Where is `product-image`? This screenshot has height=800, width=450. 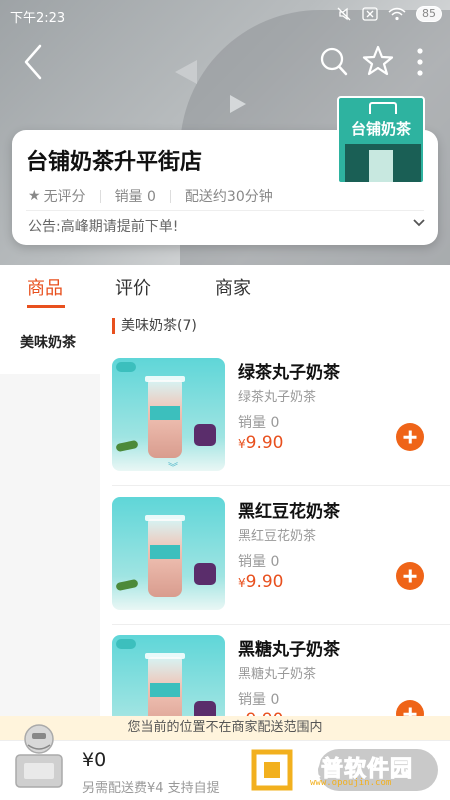
product-image is located at coordinates (168, 553).